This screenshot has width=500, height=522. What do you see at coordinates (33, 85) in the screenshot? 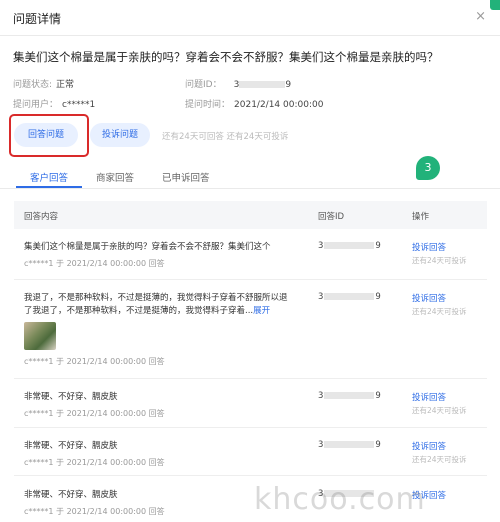
I see `status-label: 问题状态:` at bounding box center [33, 85].